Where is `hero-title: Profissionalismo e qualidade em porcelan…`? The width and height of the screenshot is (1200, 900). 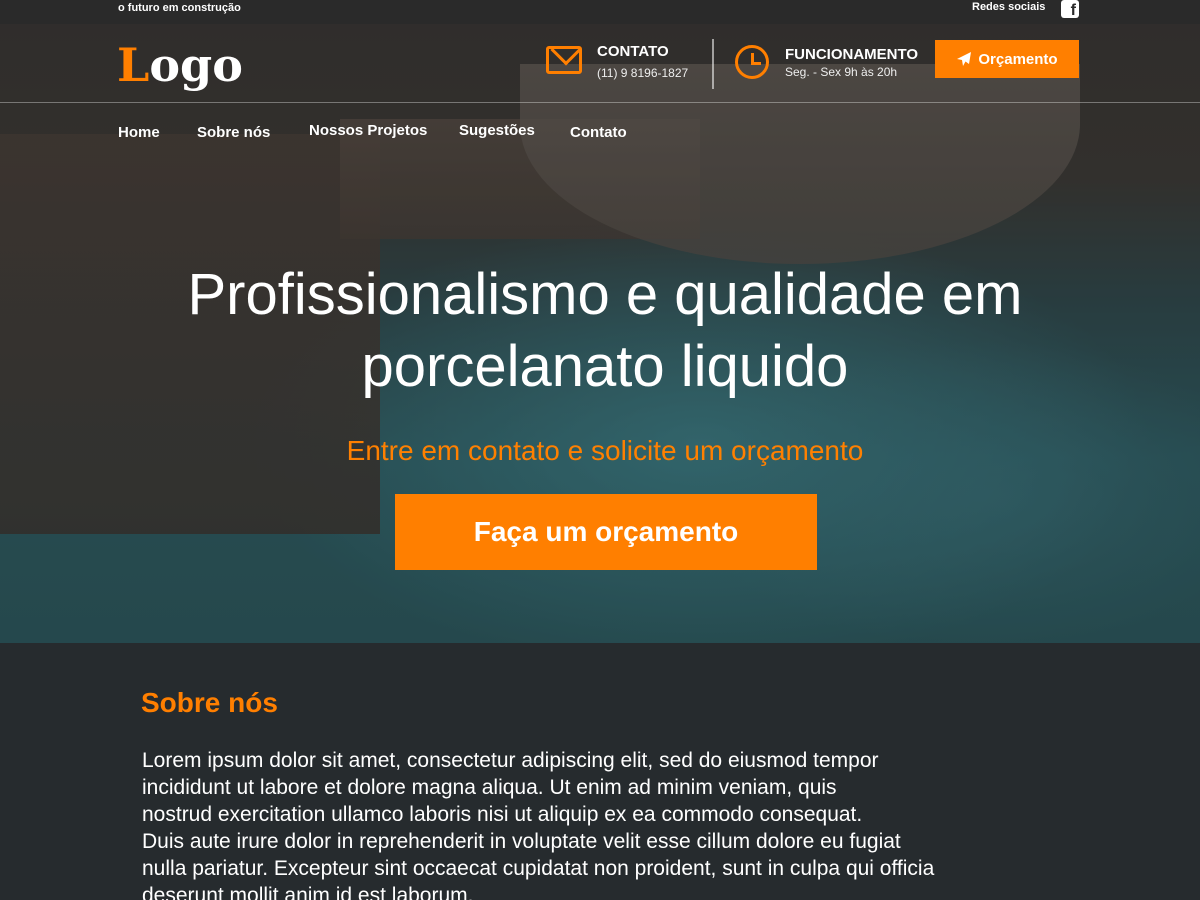 hero-title: Profissionalismo e qualidade em porcelan… is located at coordinates (605, 331).